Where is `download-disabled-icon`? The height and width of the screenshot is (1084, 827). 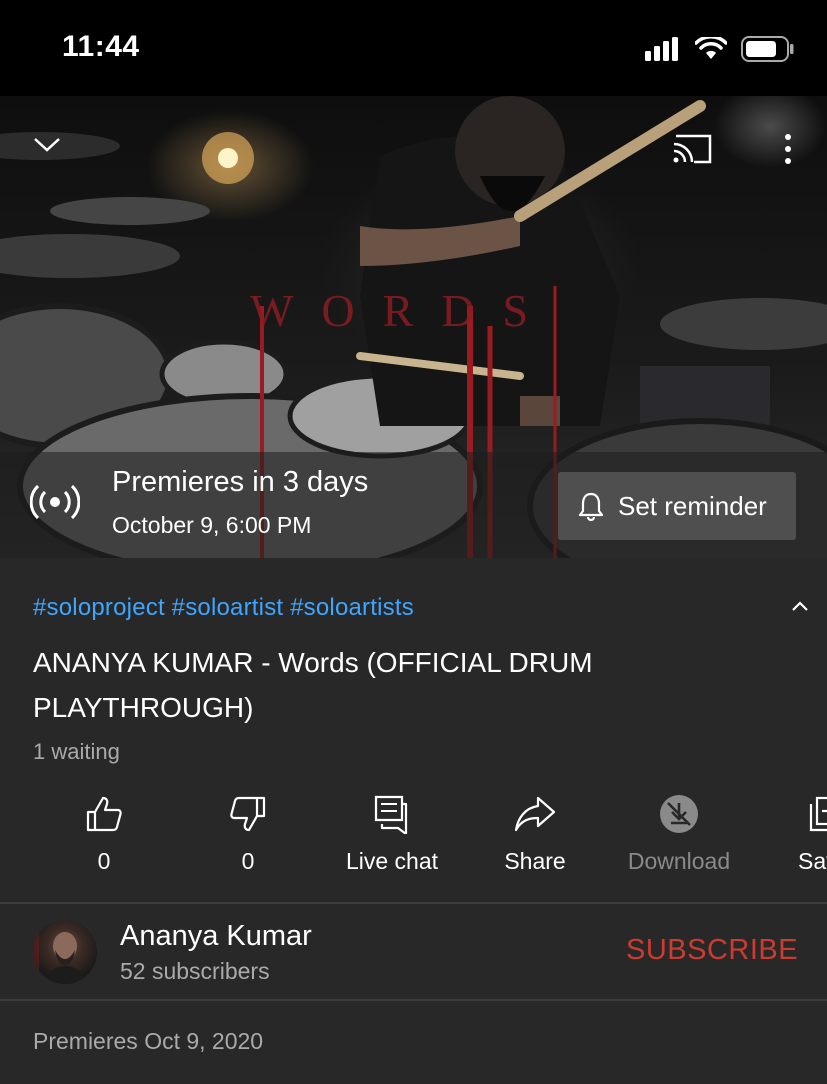
download-disabled-icon is located at coordinates (679, 814).